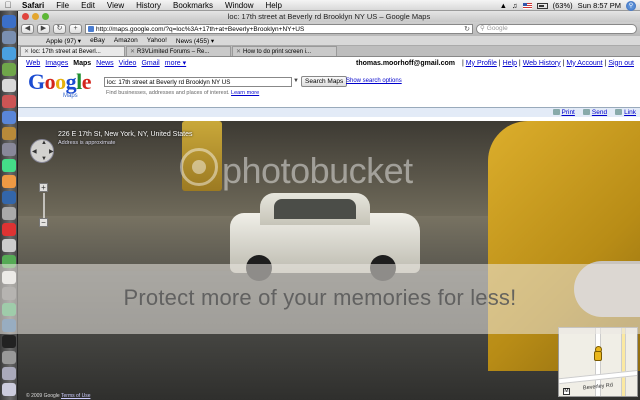 This screenshot has width=640, height=400. I want to click on refresh-icon: ↻, so click(468, 29).